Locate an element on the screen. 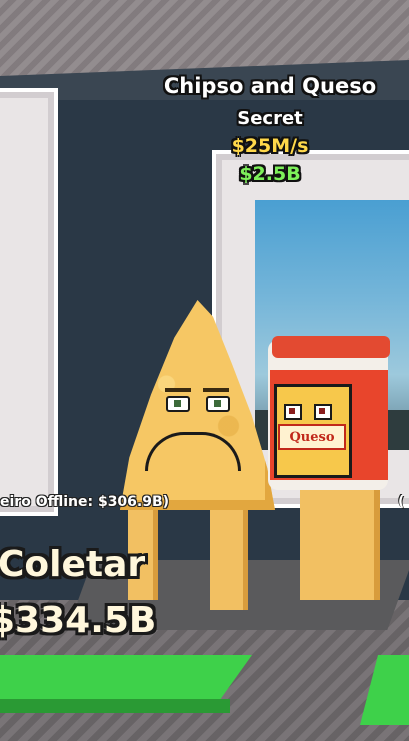  jar-eye-left is located at coordinates (293, 412).